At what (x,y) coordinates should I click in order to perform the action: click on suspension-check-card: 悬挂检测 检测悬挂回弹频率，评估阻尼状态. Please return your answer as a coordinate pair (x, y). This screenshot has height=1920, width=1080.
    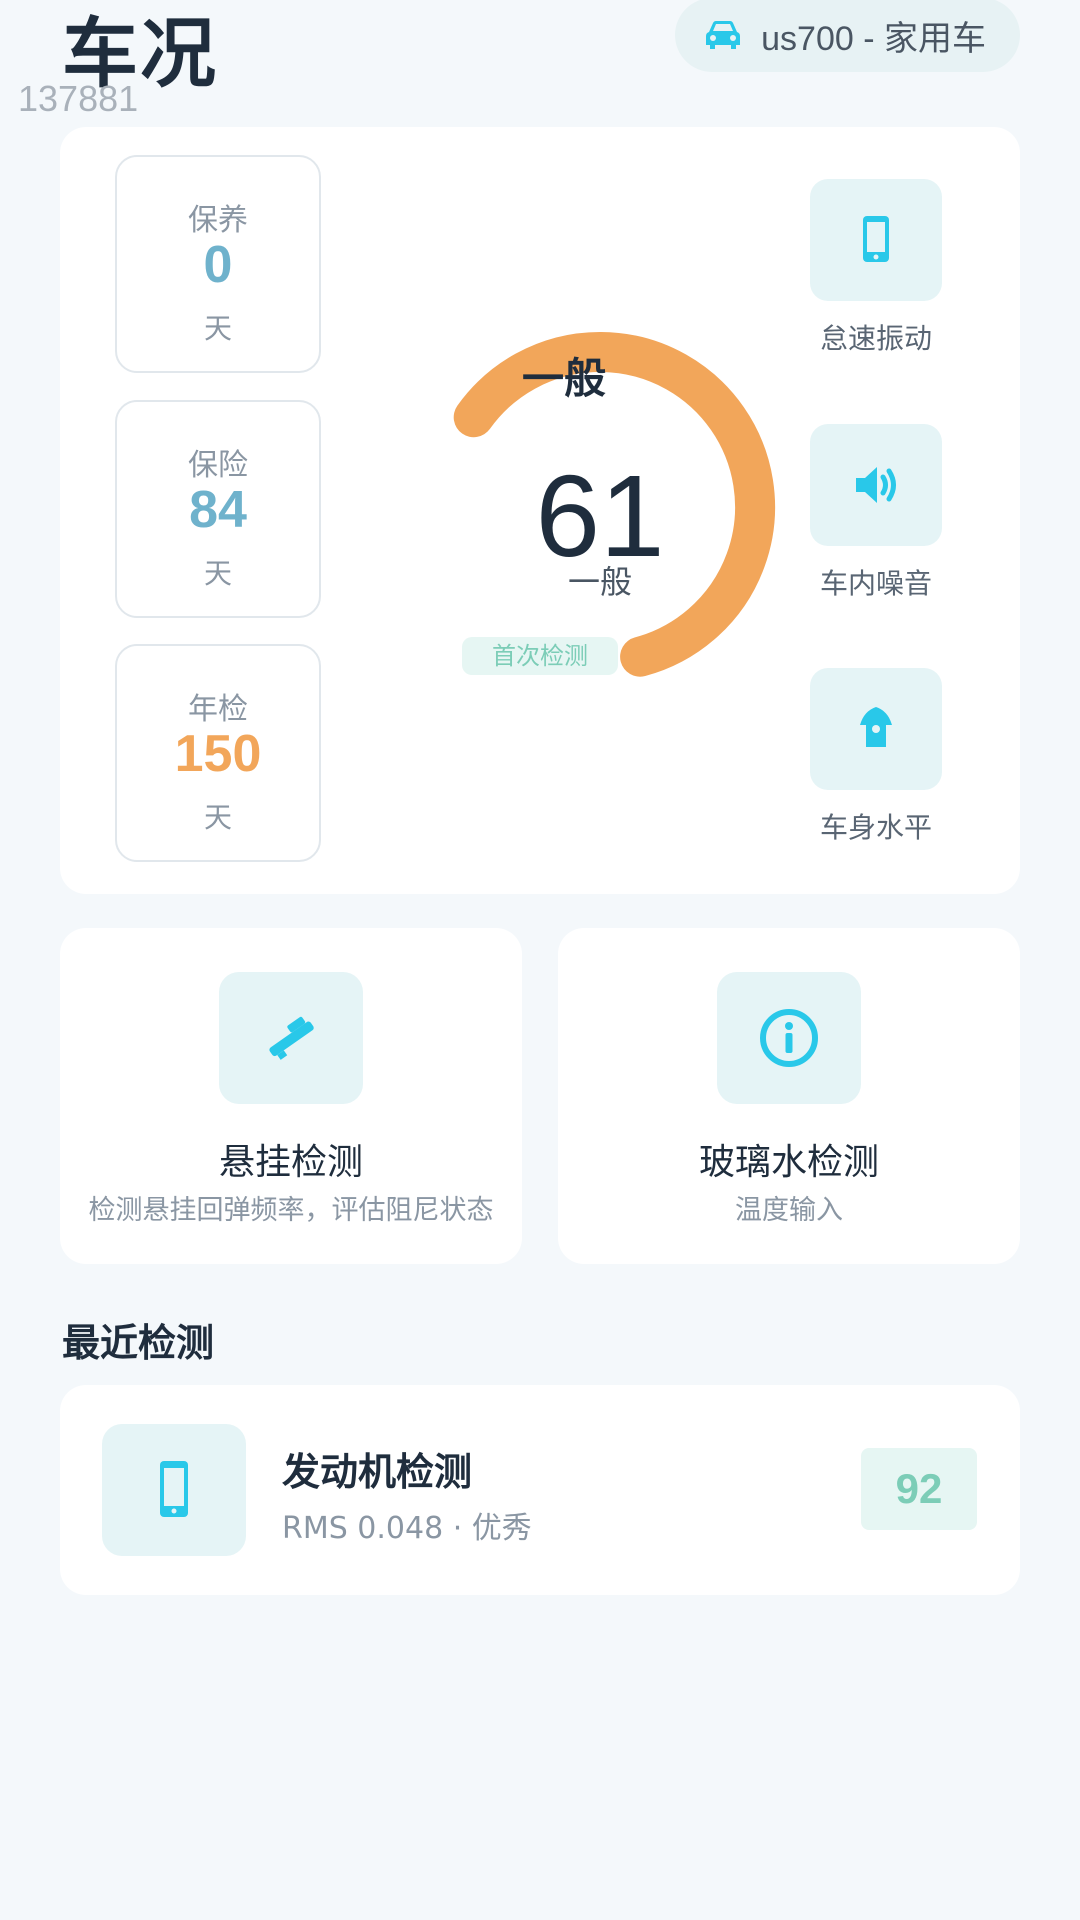
    Looking at the image, I should click on (291, 1096).